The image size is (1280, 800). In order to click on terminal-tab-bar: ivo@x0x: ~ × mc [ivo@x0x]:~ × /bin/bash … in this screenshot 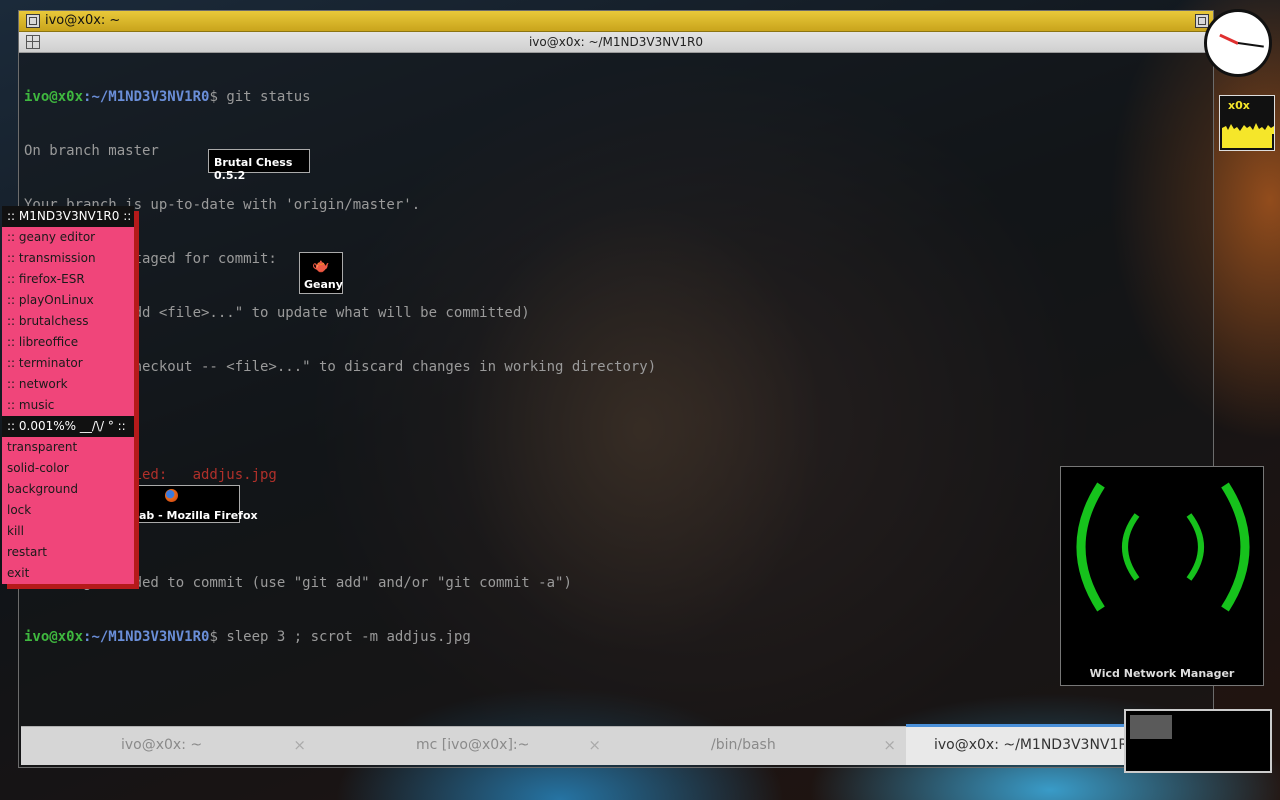, I will do `click(616, 744)`.